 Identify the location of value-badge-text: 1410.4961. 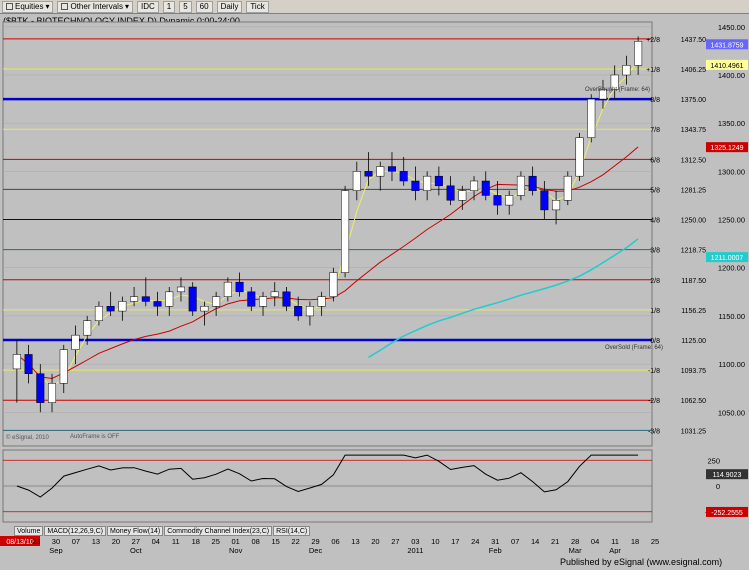
(726, 66).